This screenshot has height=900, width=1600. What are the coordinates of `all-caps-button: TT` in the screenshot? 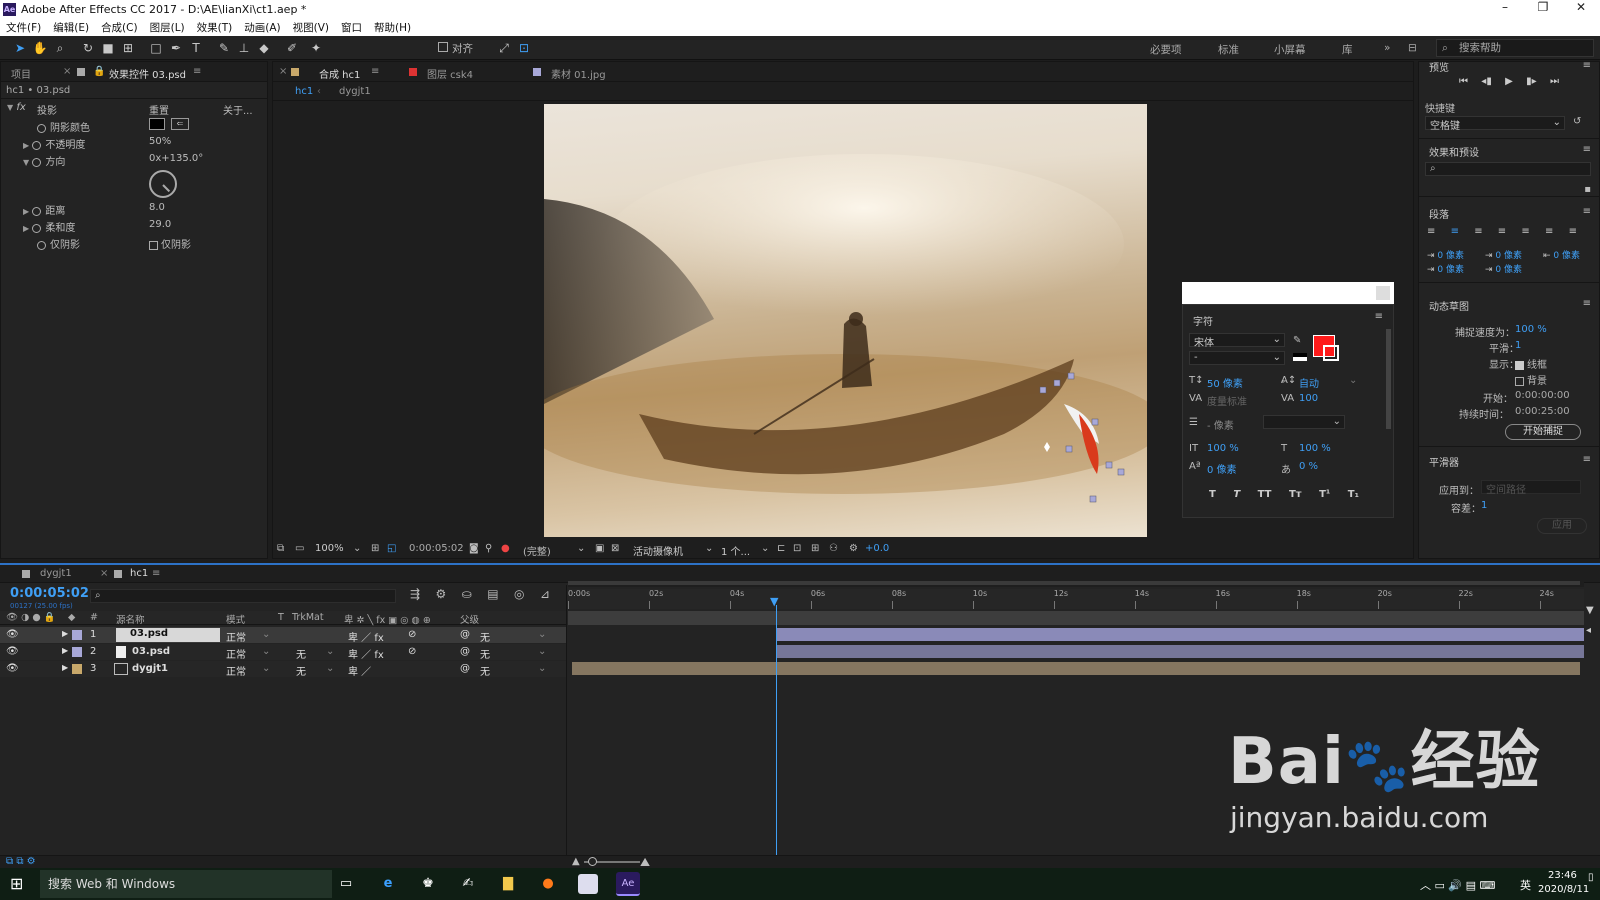 It's located at (1265, 494).